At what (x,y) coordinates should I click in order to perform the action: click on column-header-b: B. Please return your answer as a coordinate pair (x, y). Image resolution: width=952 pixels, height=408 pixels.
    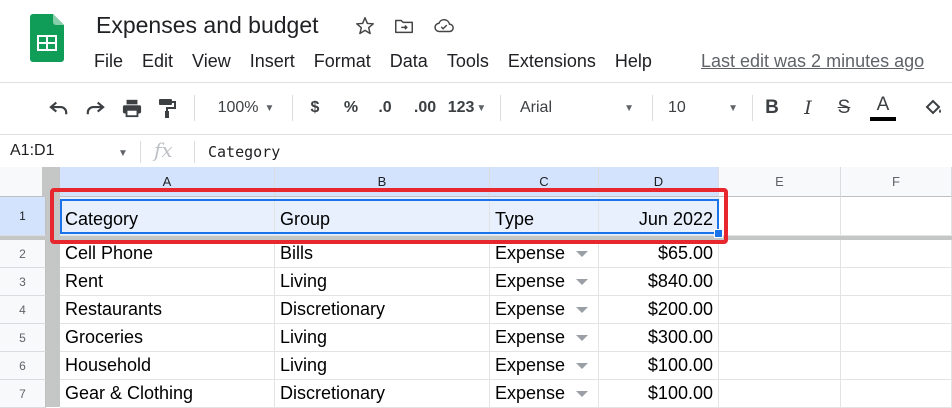
    Looking at the image, I should click on (382, 182).